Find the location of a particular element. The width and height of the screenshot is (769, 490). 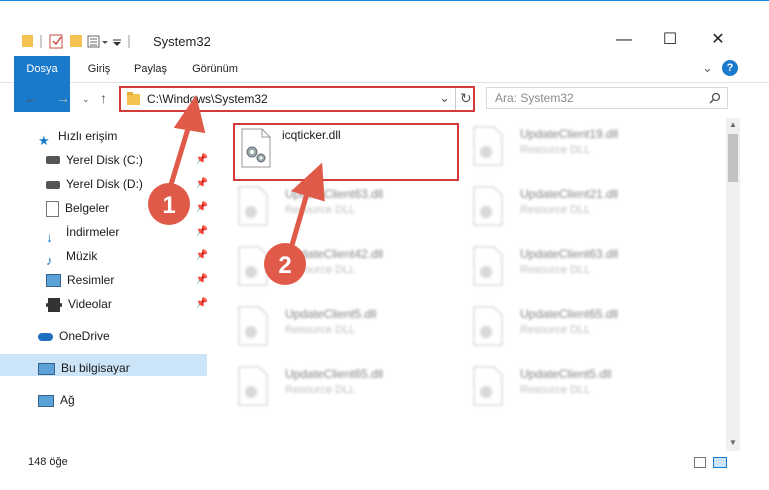

nav-label: Resimler is located at coordinates (91, 280).